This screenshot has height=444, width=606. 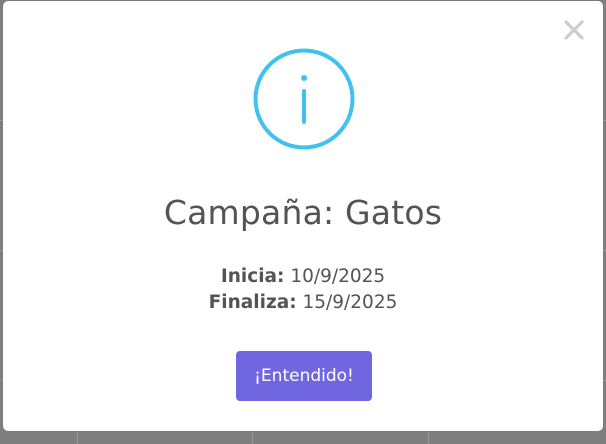 What do you see at coordinates (304, 99) in the screenshot?
I see `info-icon` at bounding box center [304, 99].